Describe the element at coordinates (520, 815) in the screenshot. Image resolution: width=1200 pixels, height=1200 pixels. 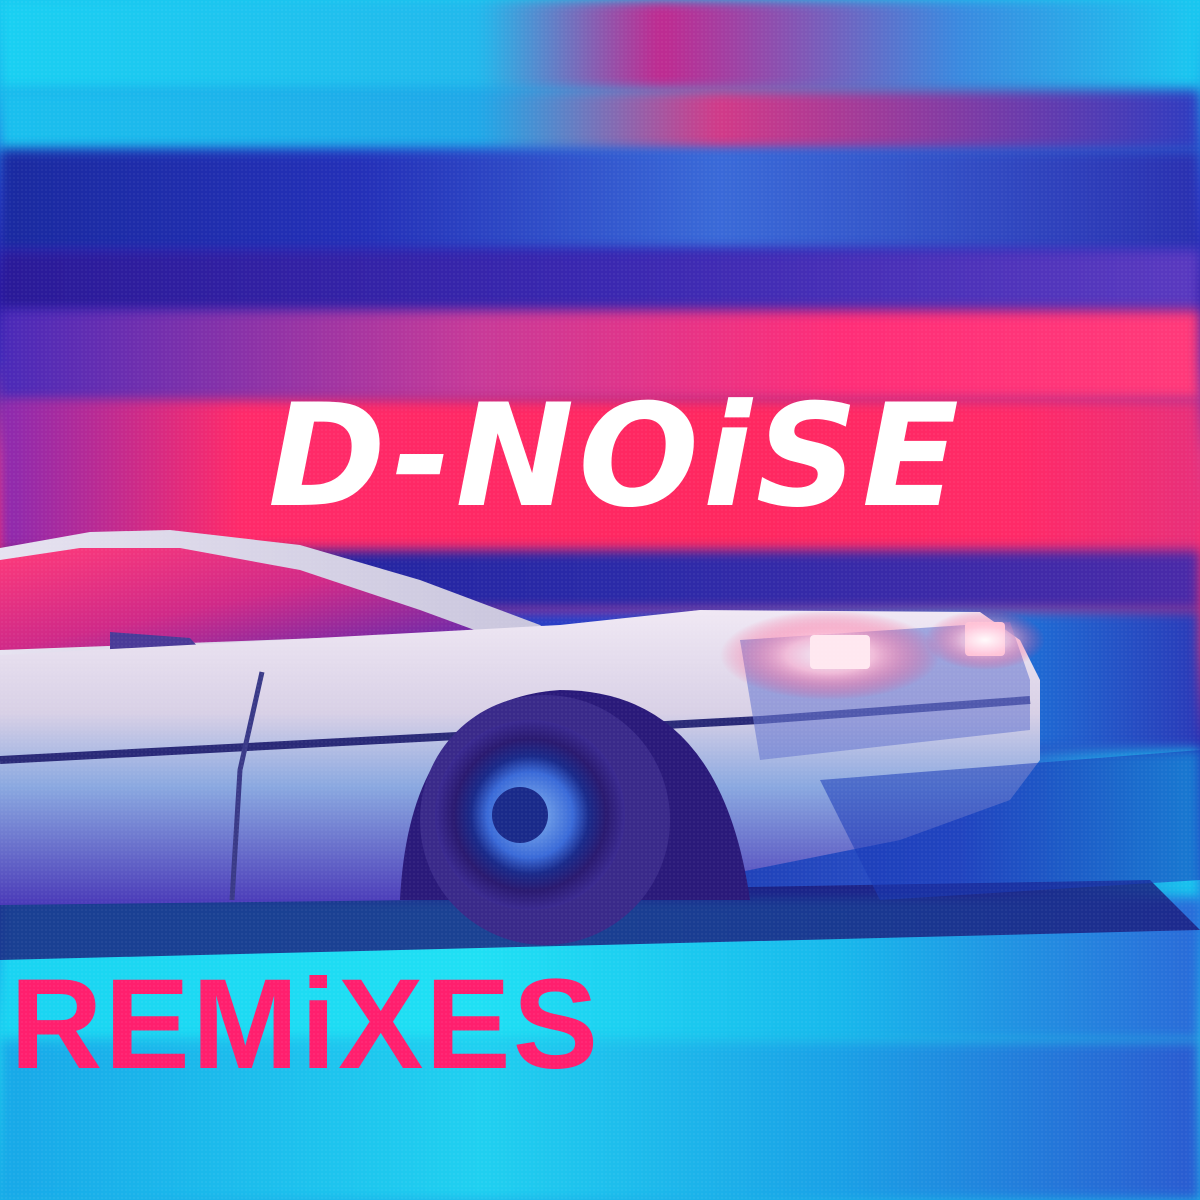
I see `wheel-hub` at that location.